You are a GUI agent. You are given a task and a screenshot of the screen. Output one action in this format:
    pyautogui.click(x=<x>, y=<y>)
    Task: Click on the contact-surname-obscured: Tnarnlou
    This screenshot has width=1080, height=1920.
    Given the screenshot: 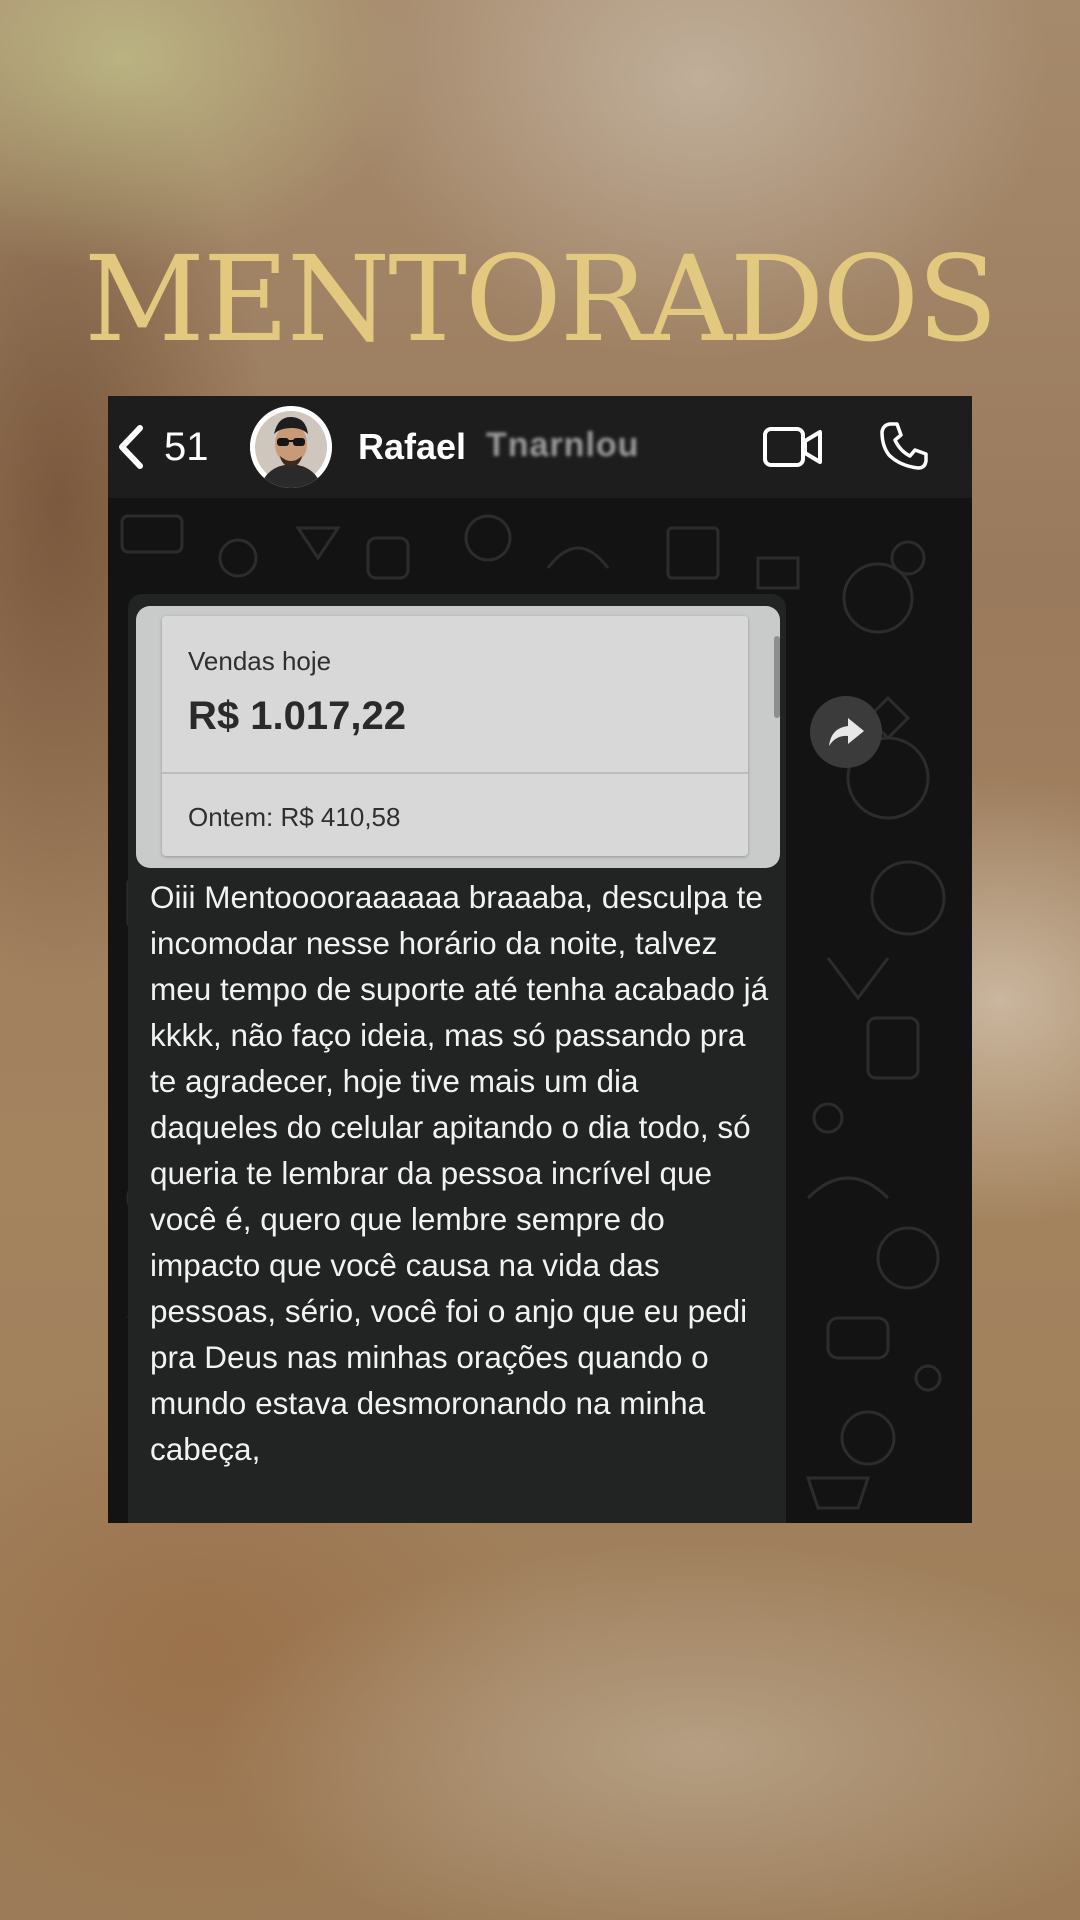 What is the action you would take?
    pyautogui.click(x=563, y=445)
    